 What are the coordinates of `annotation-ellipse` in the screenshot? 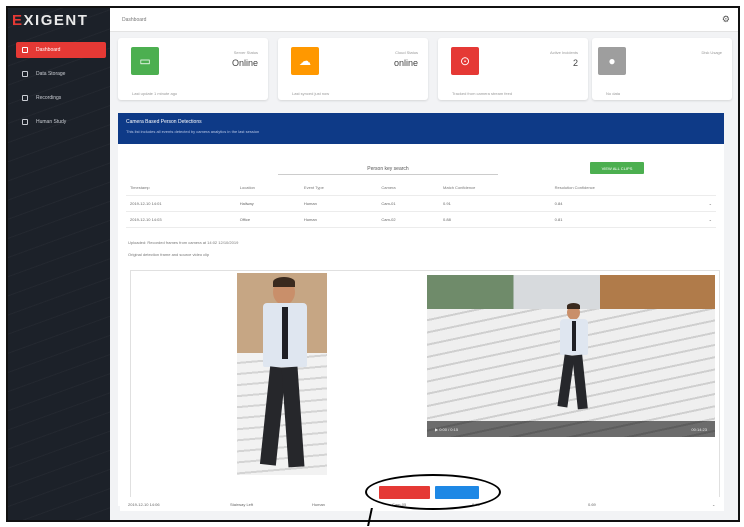 It's located at (433, 492).